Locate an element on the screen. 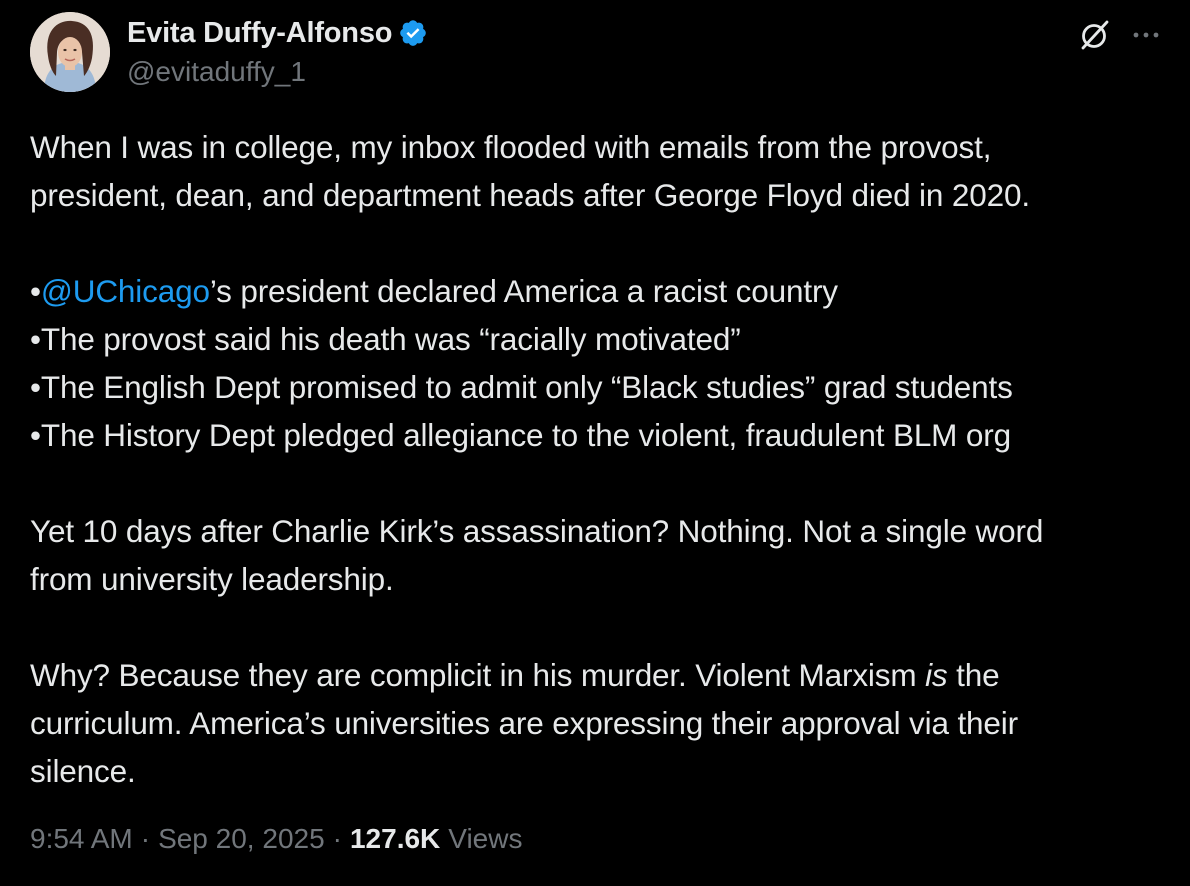 The width and height of the screenshot is (1190, 886). mention-link: @UChicago is located at coordinates (125, 291).